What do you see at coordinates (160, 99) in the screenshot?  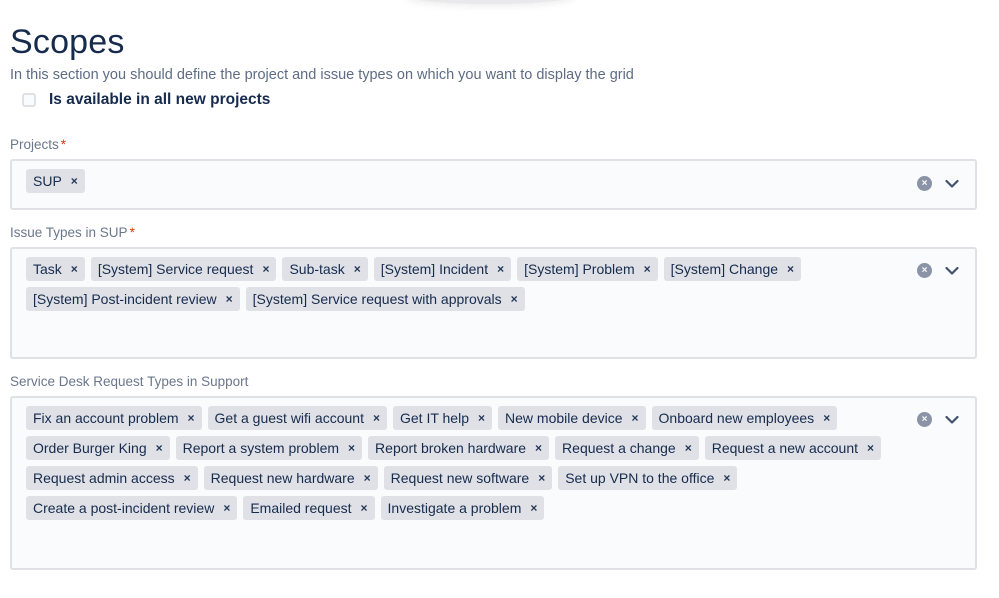 I see `available-all-projects-label: Is available in all new projects` at bounding box center [160, 99].